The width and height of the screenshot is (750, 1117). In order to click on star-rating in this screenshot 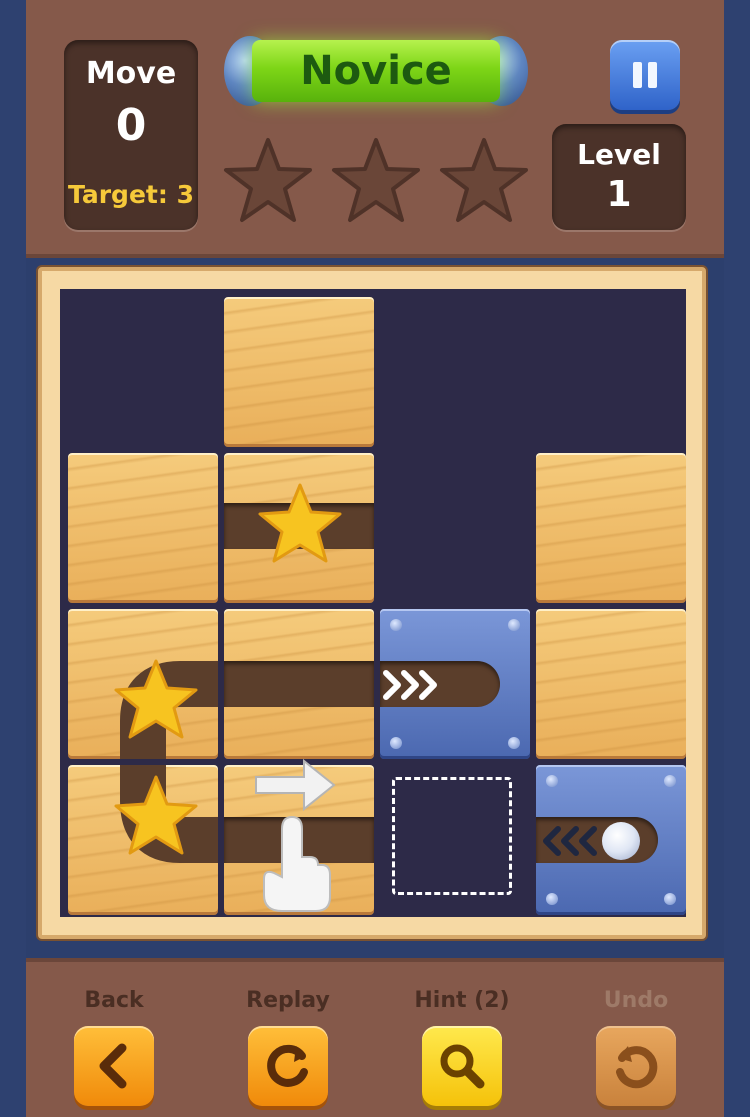, I will do `click(376, 182)`.